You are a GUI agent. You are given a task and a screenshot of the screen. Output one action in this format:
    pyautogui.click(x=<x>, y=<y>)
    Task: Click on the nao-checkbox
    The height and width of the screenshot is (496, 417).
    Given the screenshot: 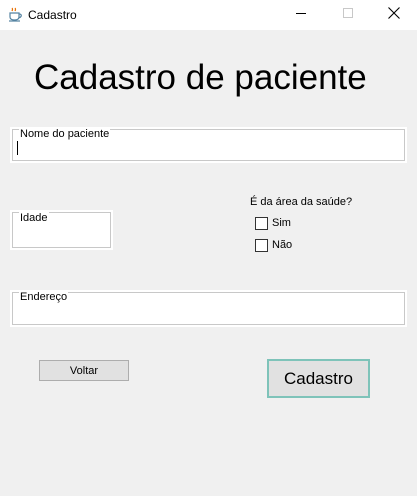 What is the action you would take?
    pyautogui.click(x=261, y=245)
    